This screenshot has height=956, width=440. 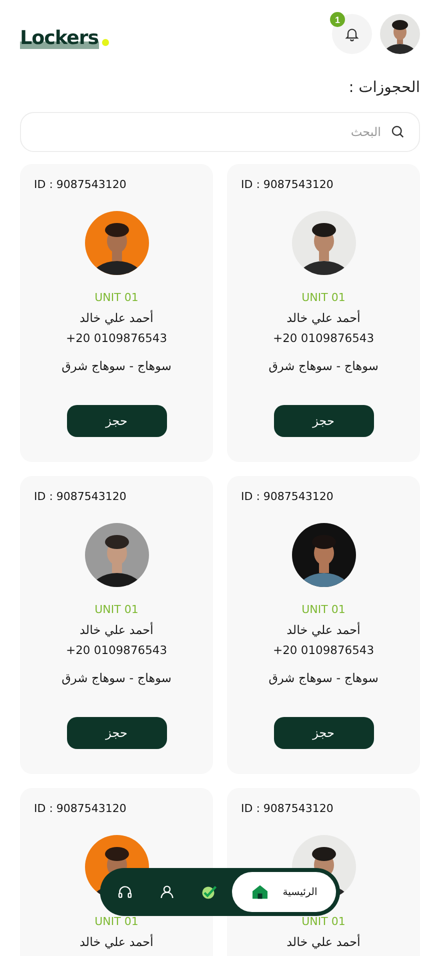 What do you see at coordinates (337, 19) in the screenshot?
I see `notification-badge: 1` at bounding box center [337, 19].